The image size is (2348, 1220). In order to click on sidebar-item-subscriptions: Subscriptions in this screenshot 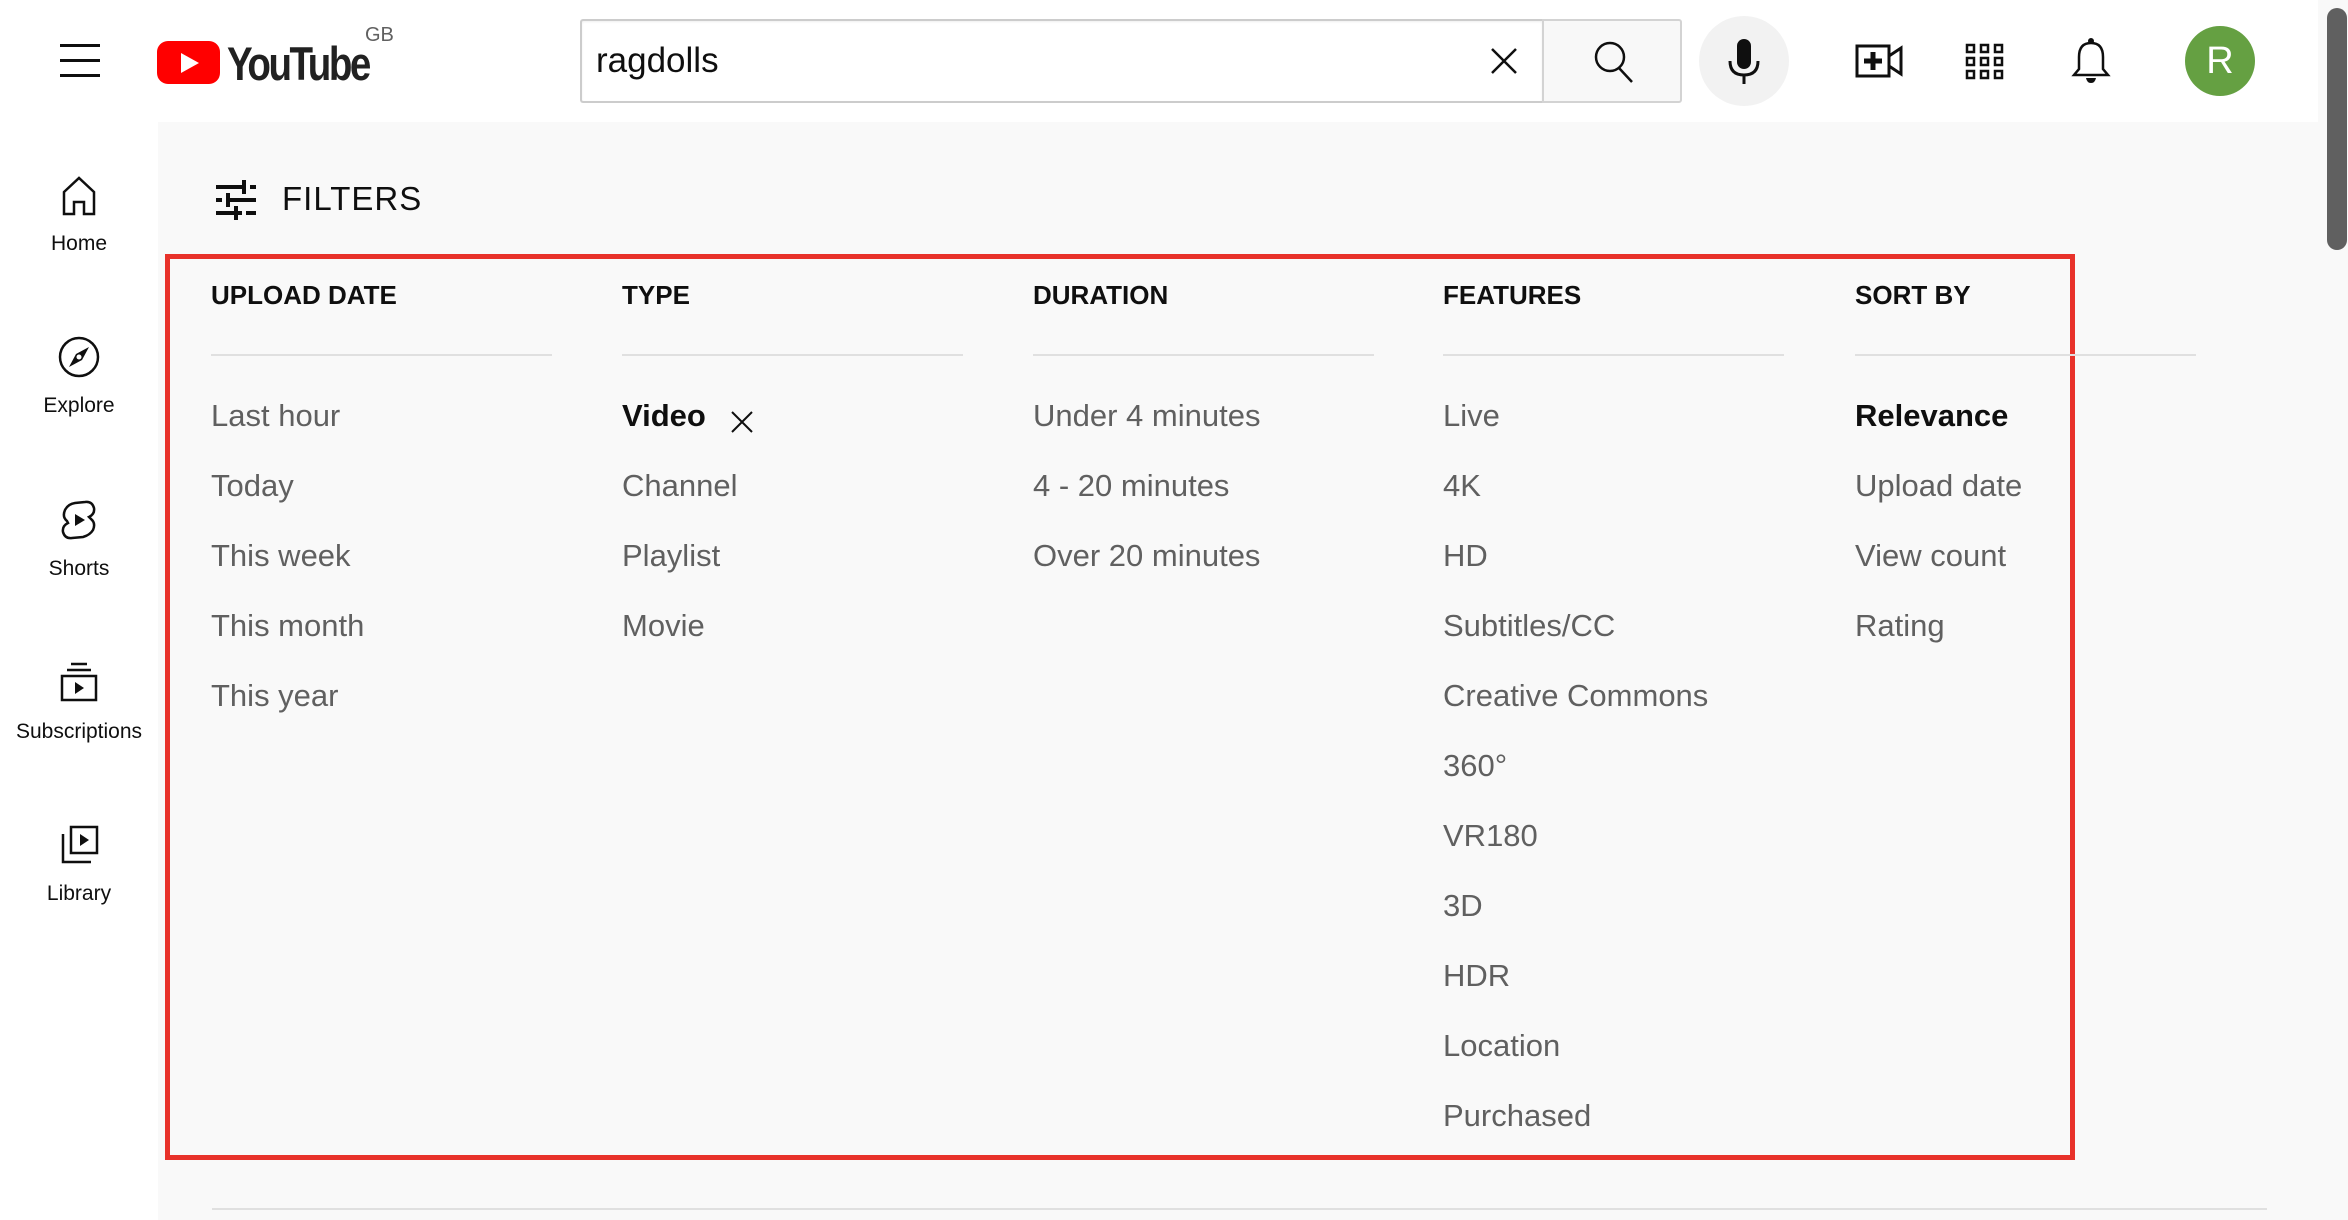, I will do `click(79, 732)`.